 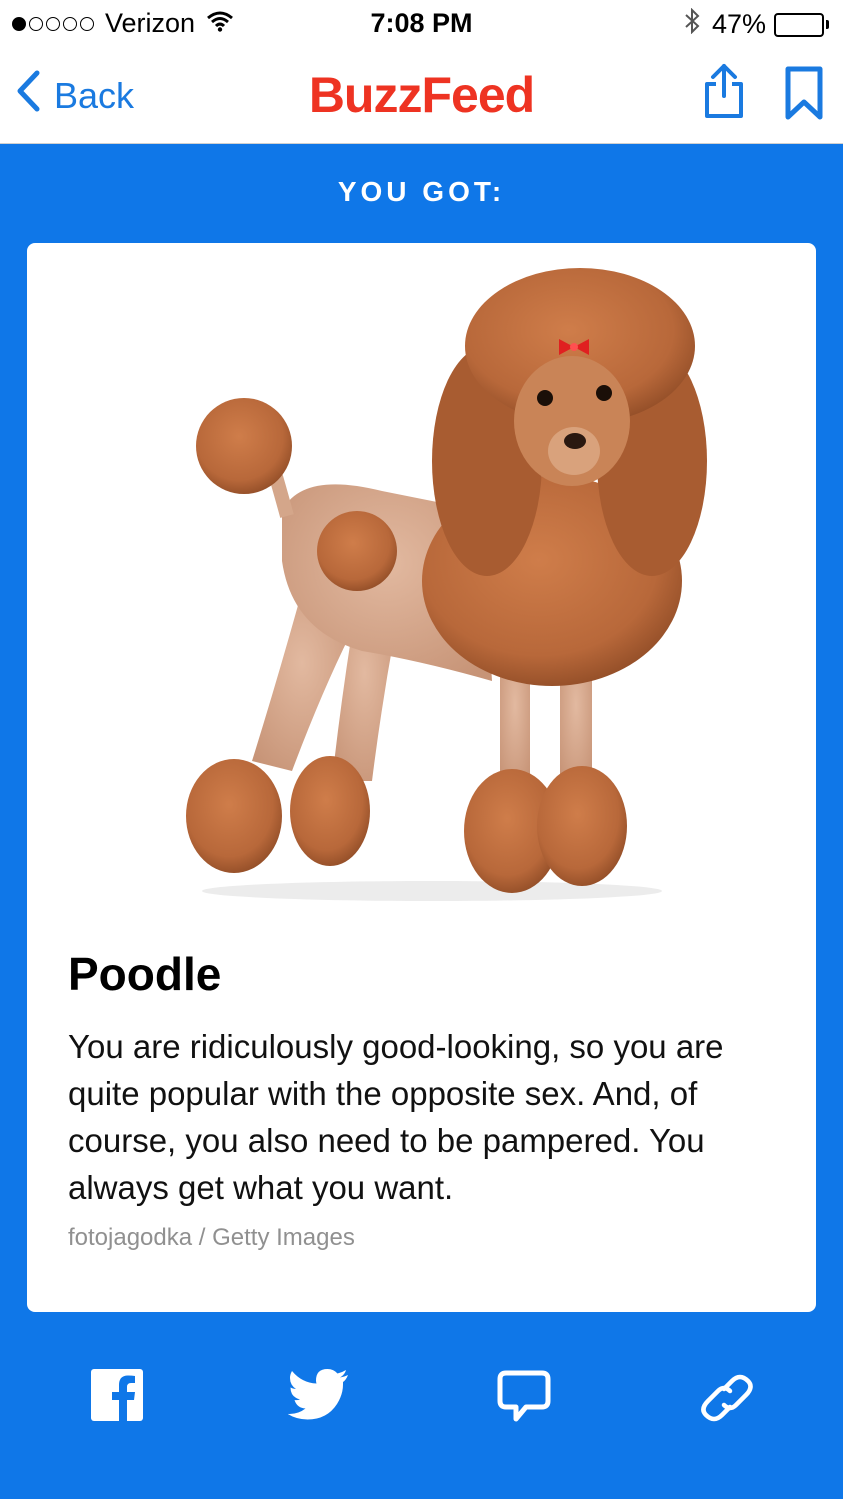 I want to click on status-right: 47%, so click(x=756, y=24).